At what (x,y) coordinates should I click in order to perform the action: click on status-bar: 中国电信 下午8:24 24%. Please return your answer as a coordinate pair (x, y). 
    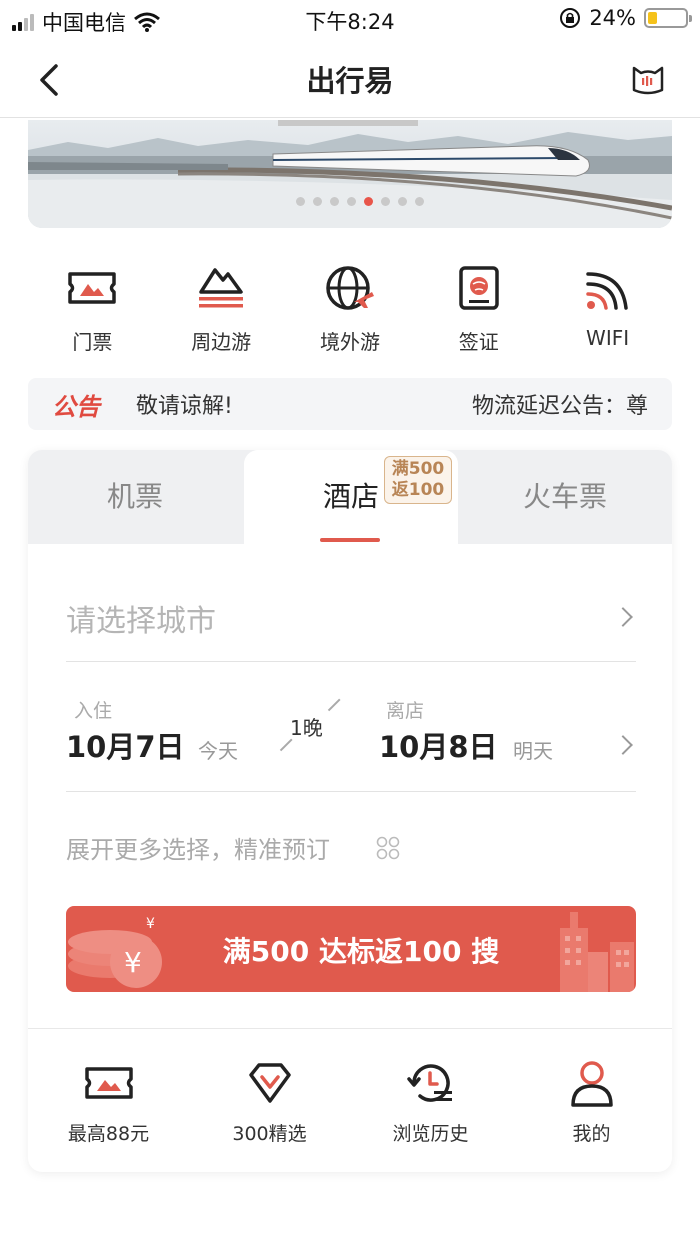
    Looking at the image, I should click on (350, 20).